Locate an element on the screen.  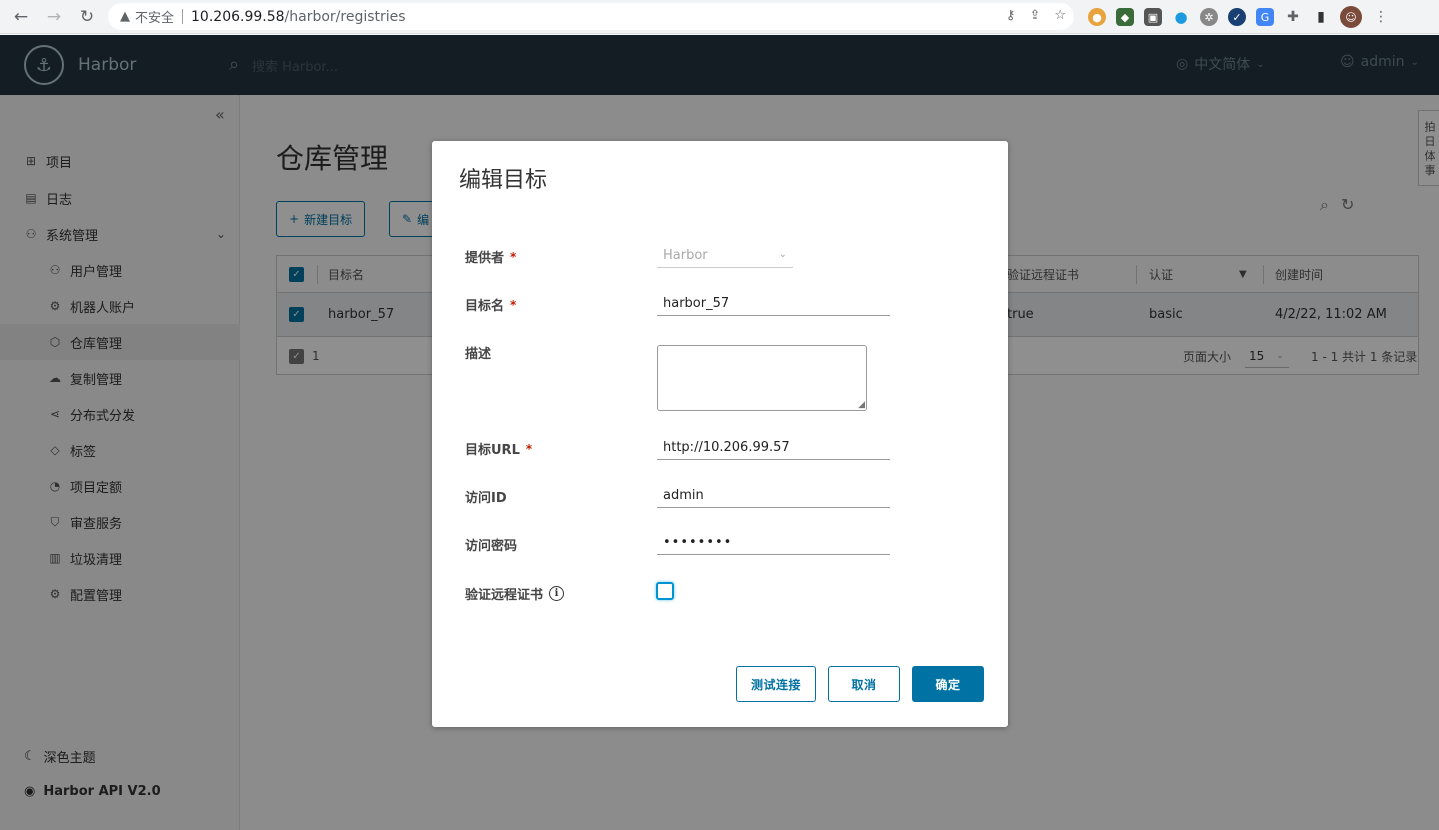
cookie-icon: ● is located at coordinates (1097, 17).